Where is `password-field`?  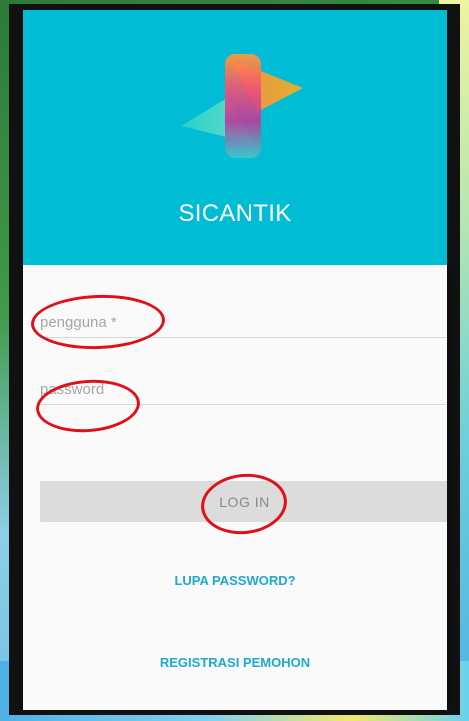 password-field is located at coordinates (243, 387).